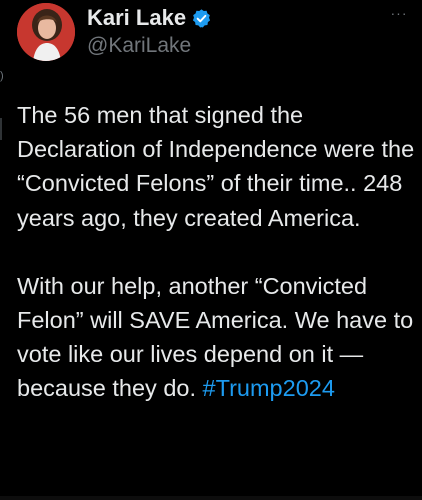  I want to click on handle: @KariLake, so click(139, 46).